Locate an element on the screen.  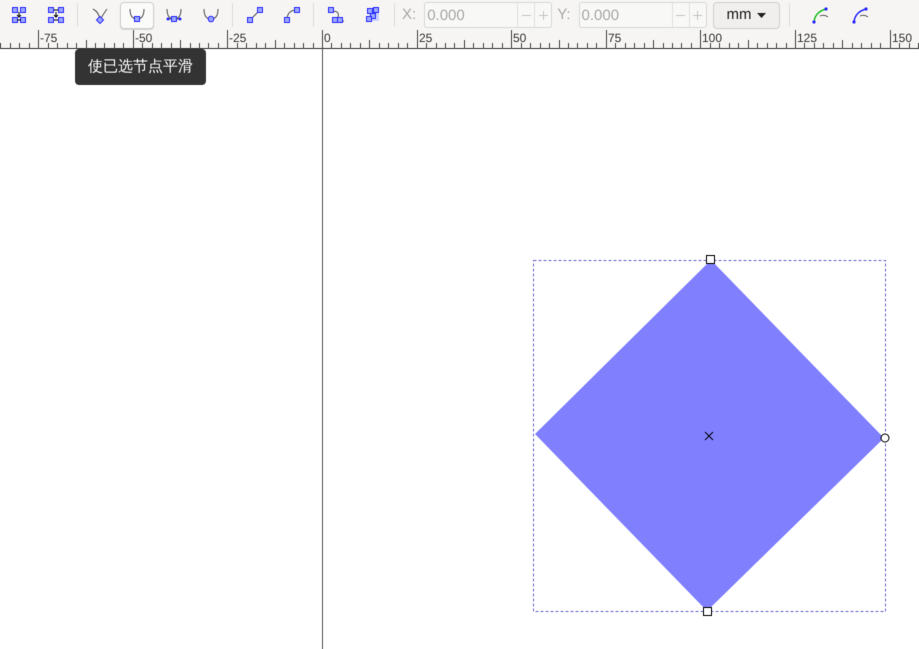
unit-dropdown: mm is located at coordinates (746, 15).